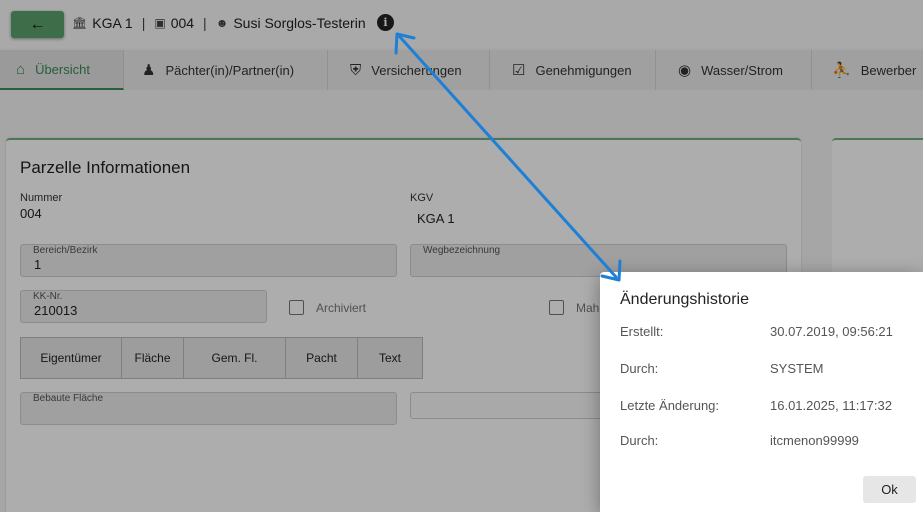 The width and height of the screenshot is (923, 512). I want to click on changed-by-label: Durch:, so click(639, 440).